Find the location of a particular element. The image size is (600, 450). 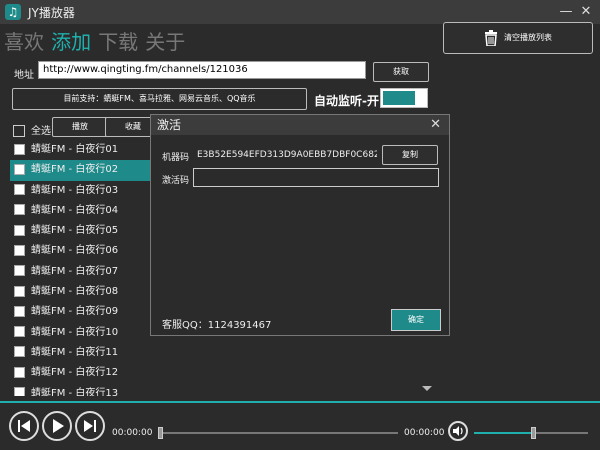

tab-about: 关于 is located at coordinates (165, 40).